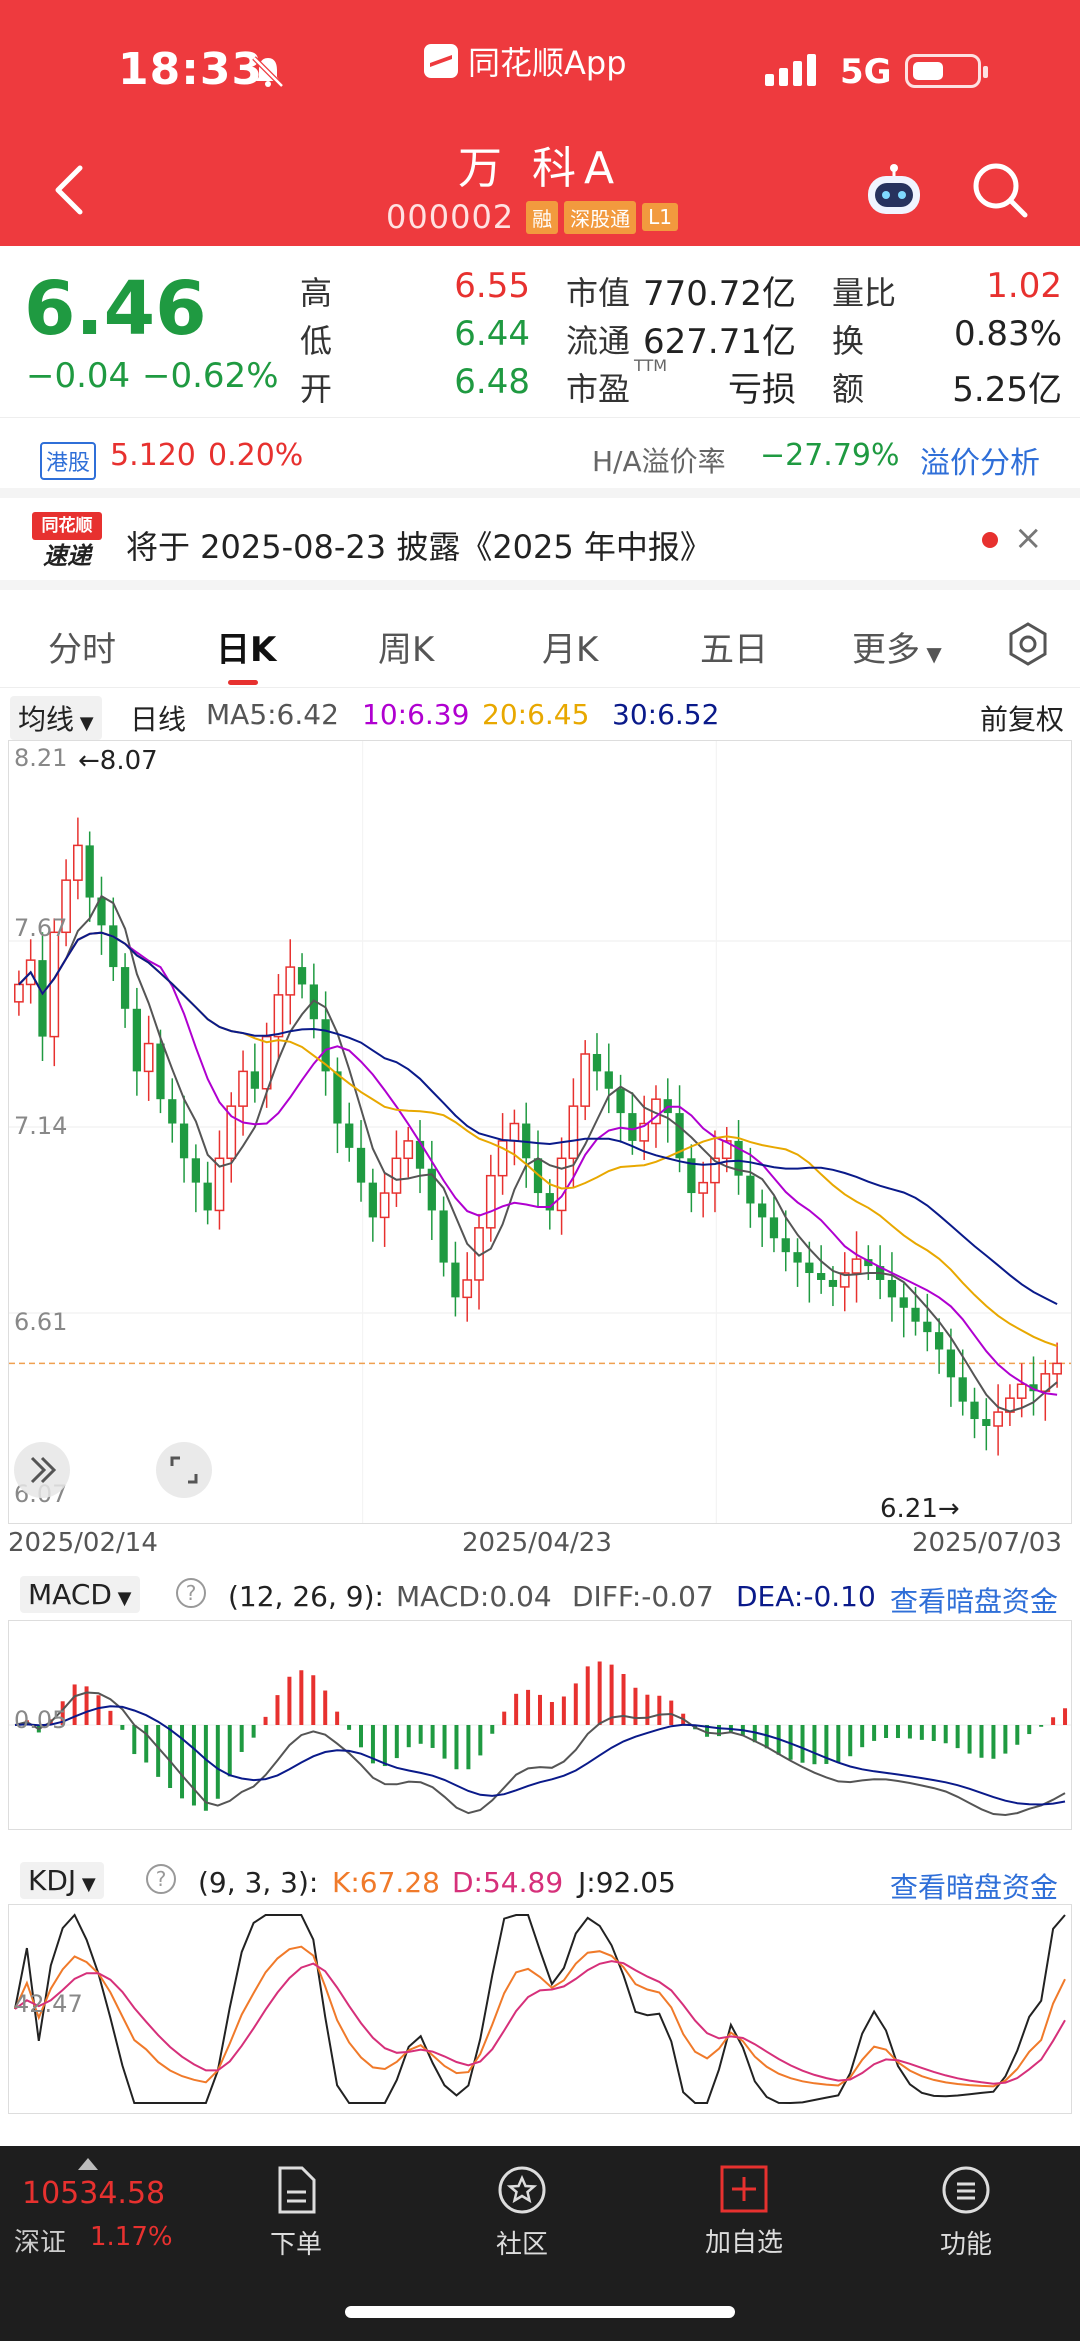 The height and width of the screenshot is (2341, 1080). What do you see at coordinates (762, 390) in the screenshot?
I see `pe-value: 亏损` at bounding box center [762, 390].